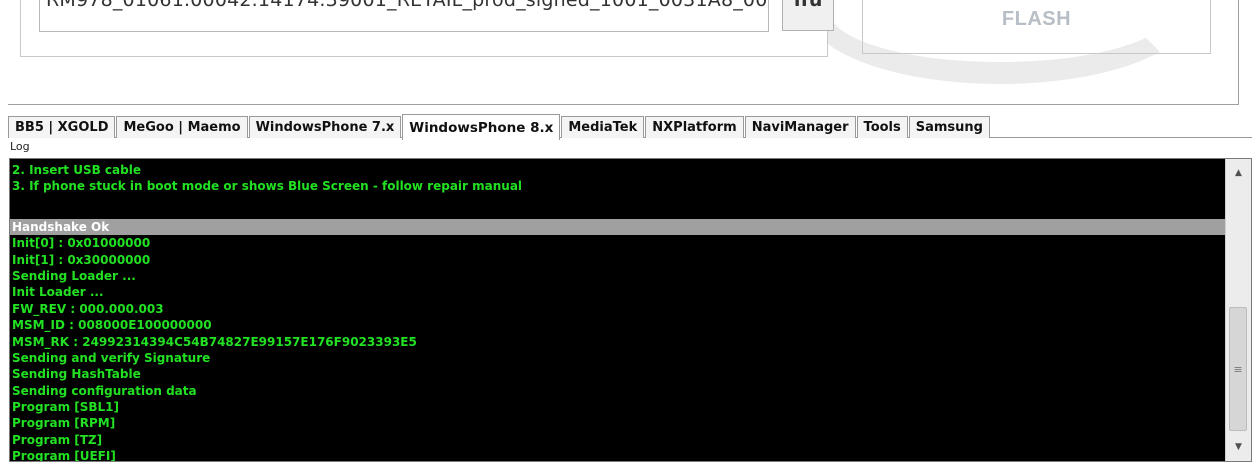  I want to click on log-label: Log, so click(20, 146).